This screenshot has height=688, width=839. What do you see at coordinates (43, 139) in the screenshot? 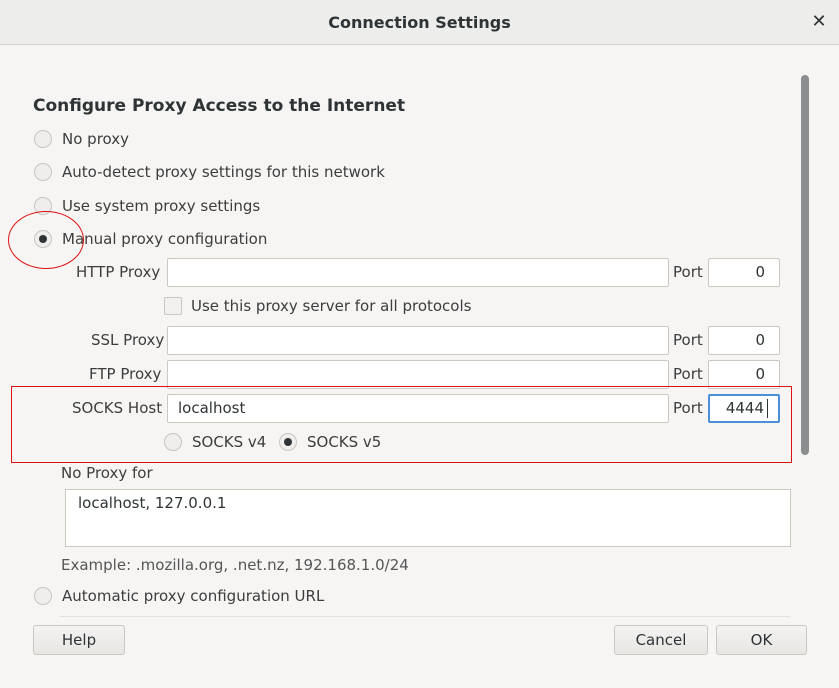
I see `no-proxy-radio` at bounding box center [43, 139].